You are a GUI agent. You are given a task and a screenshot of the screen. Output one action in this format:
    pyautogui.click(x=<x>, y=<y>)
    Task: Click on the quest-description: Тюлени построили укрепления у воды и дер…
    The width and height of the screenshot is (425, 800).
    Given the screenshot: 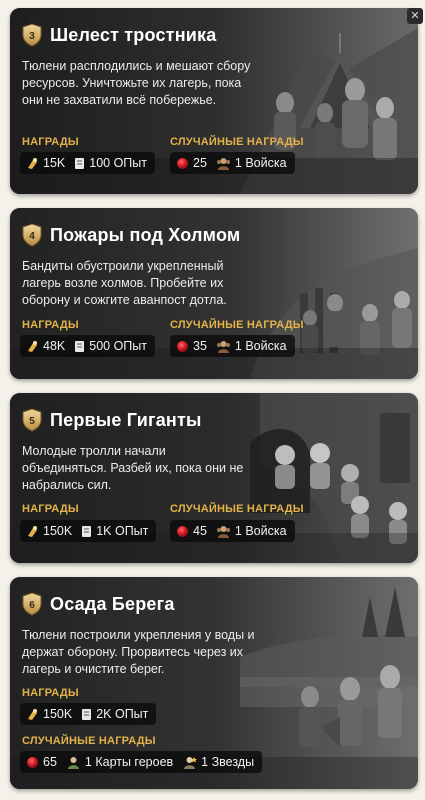 What is the action you would take?
    pyautogui.click(x=138, y=652)
    